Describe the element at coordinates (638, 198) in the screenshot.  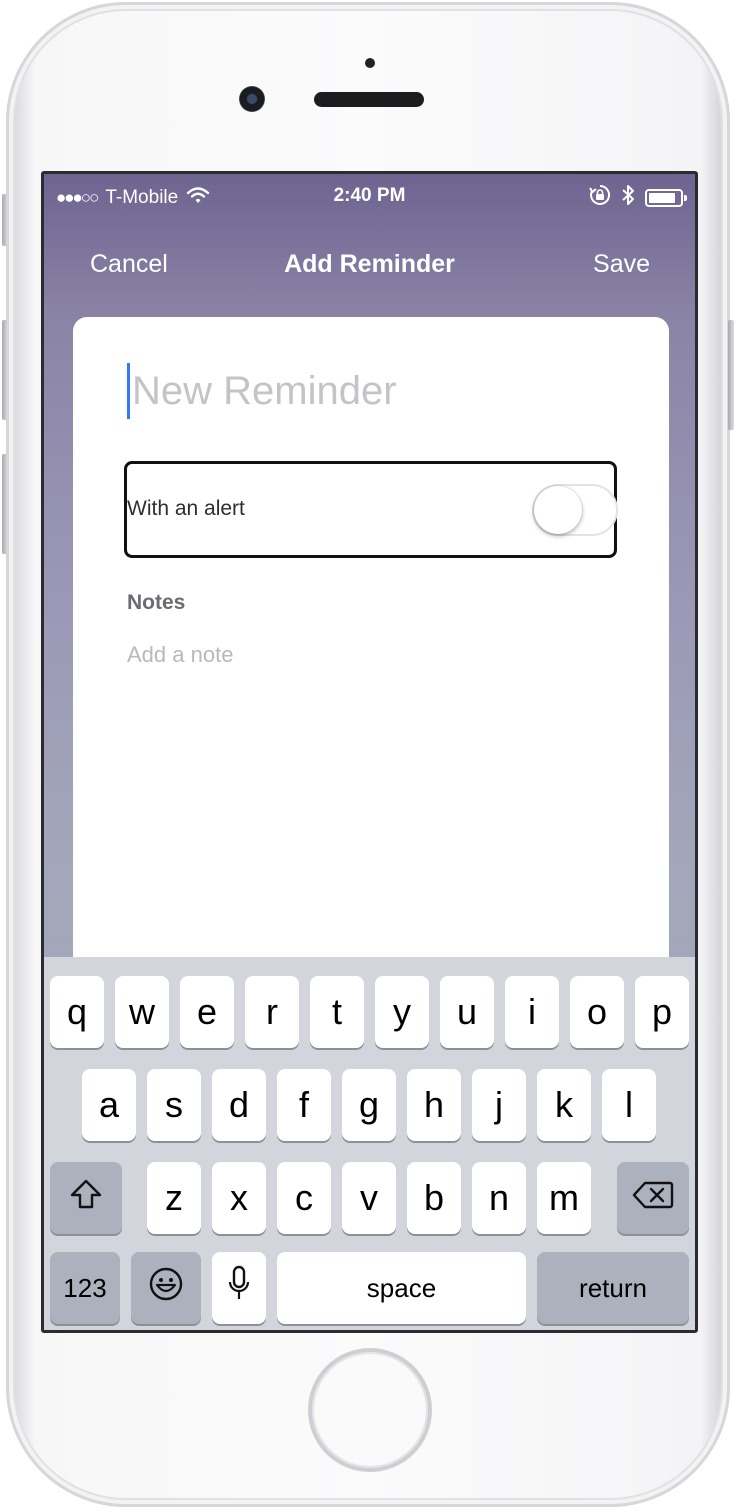
I see `status-right` at that location.